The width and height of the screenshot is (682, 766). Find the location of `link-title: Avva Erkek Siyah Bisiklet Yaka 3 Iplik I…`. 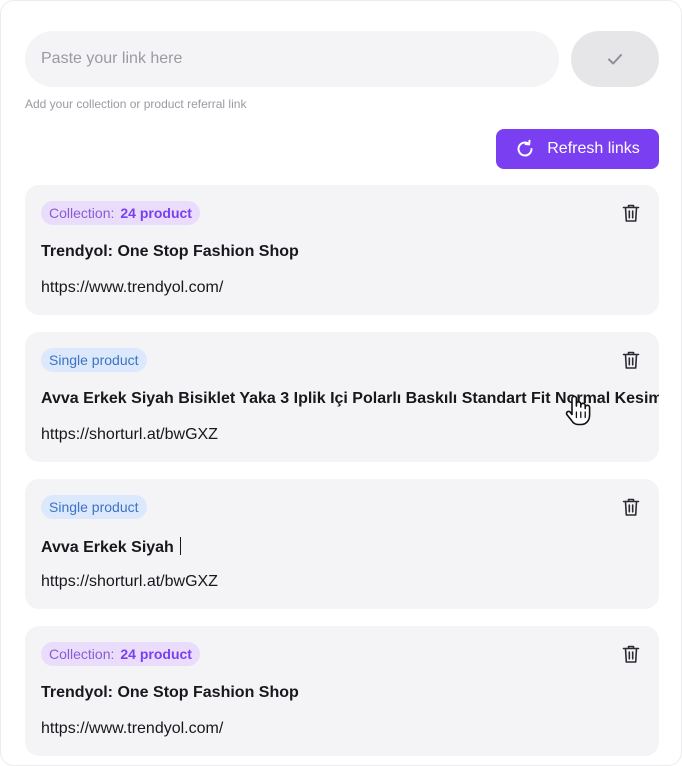

link-title: Avva Erkek Siyah Bisiklet Yaka 3 Iplik I… is located at coordinates (350, 398).